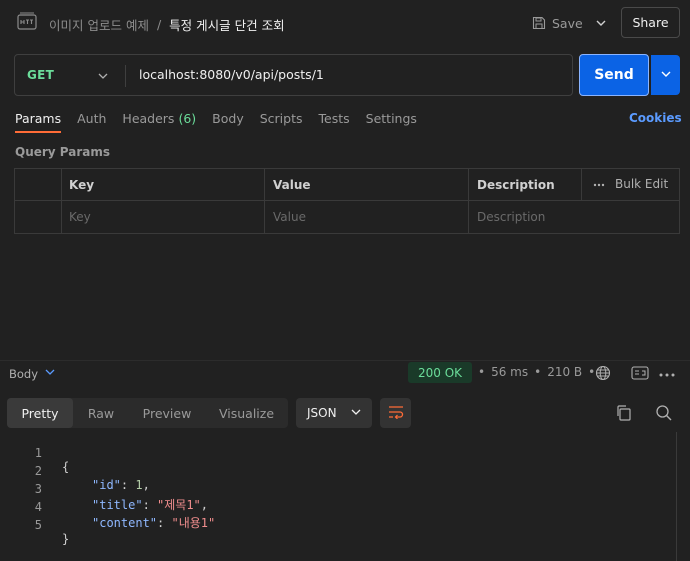 The width and height of the screenshot is (690, 561). I want to click on more-options-icon, so click(667, 374).